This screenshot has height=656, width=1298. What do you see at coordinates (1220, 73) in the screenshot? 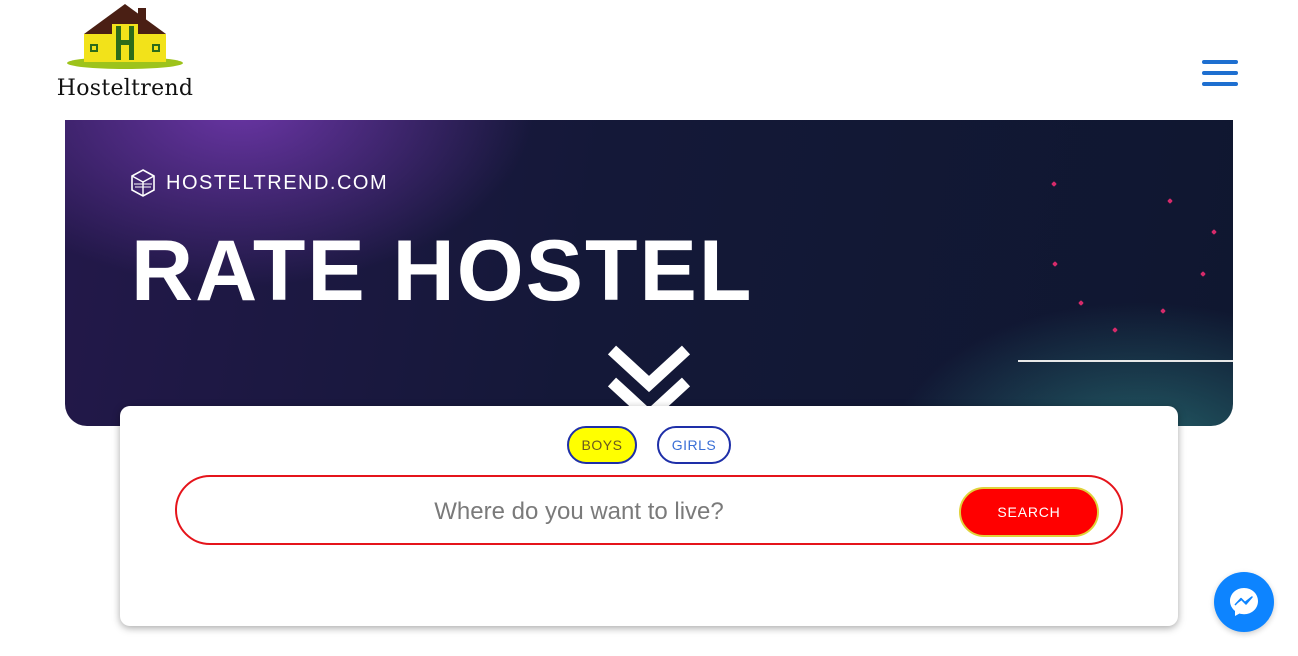
I see `hamburger-menu-icon` at bounding box center [1220, 73].